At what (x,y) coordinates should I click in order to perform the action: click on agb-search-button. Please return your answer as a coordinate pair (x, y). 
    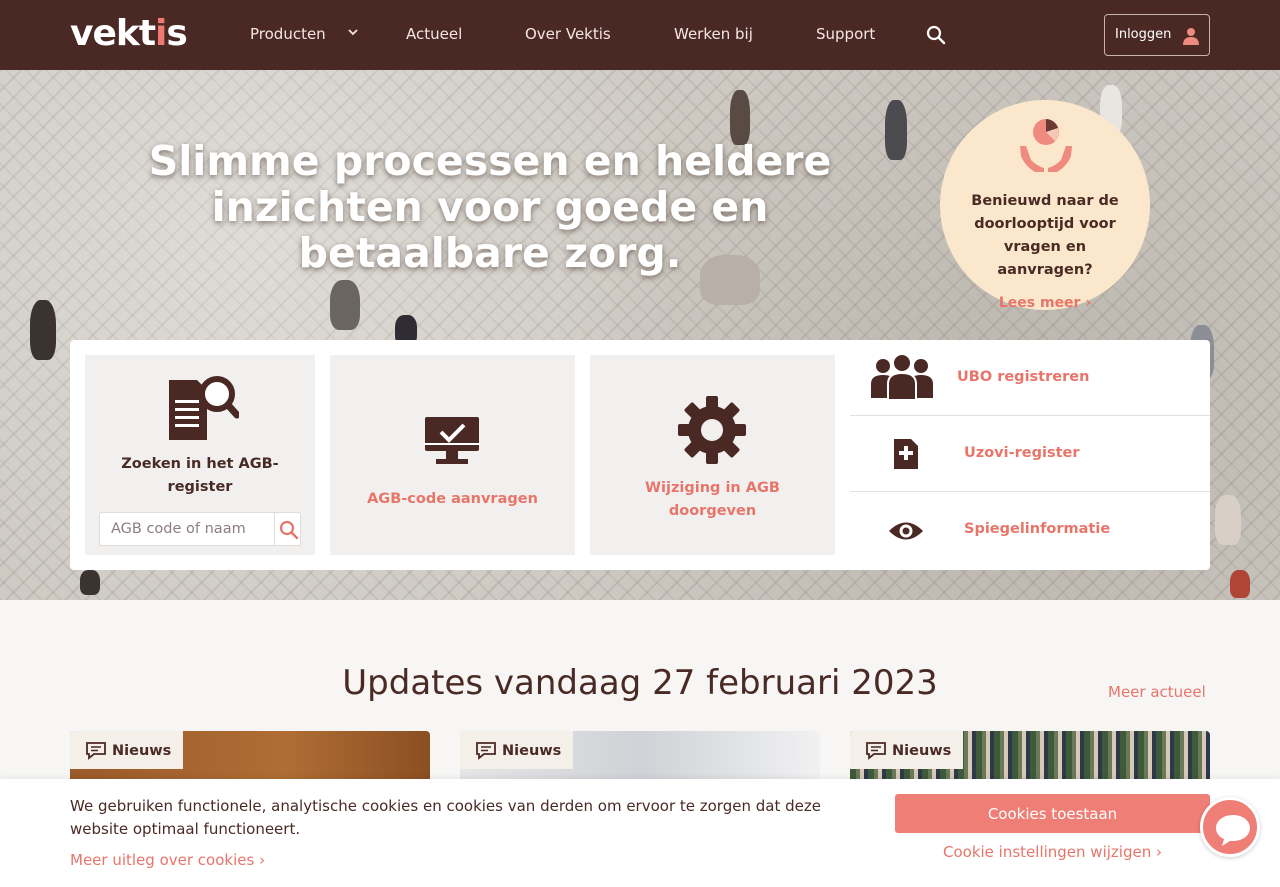
    Looking at the image, I should click on (288, 529).